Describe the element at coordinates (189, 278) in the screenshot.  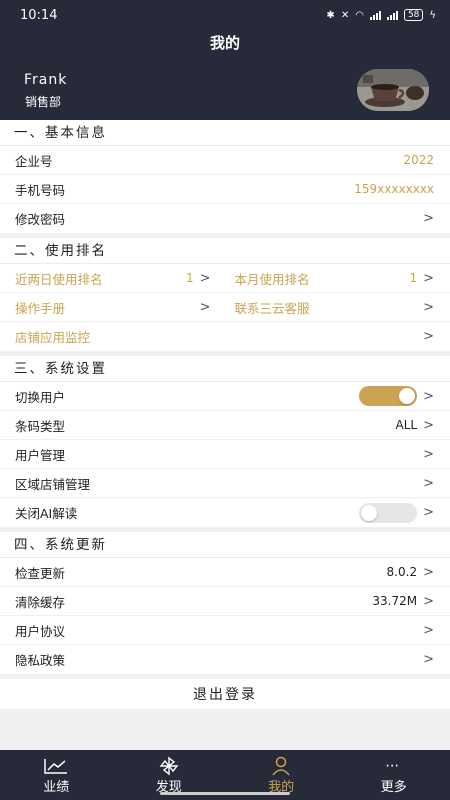
I see `two-day-ranking-value: 1` at that location.